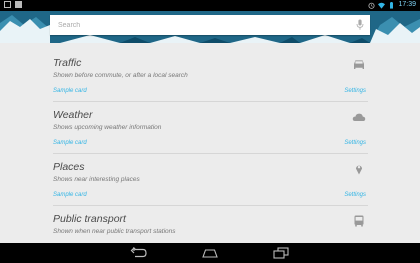 The image size is (420, 263). Describe the element at coordinates (69, 167) in the screenshot. I see `card-title: Places` at that location.